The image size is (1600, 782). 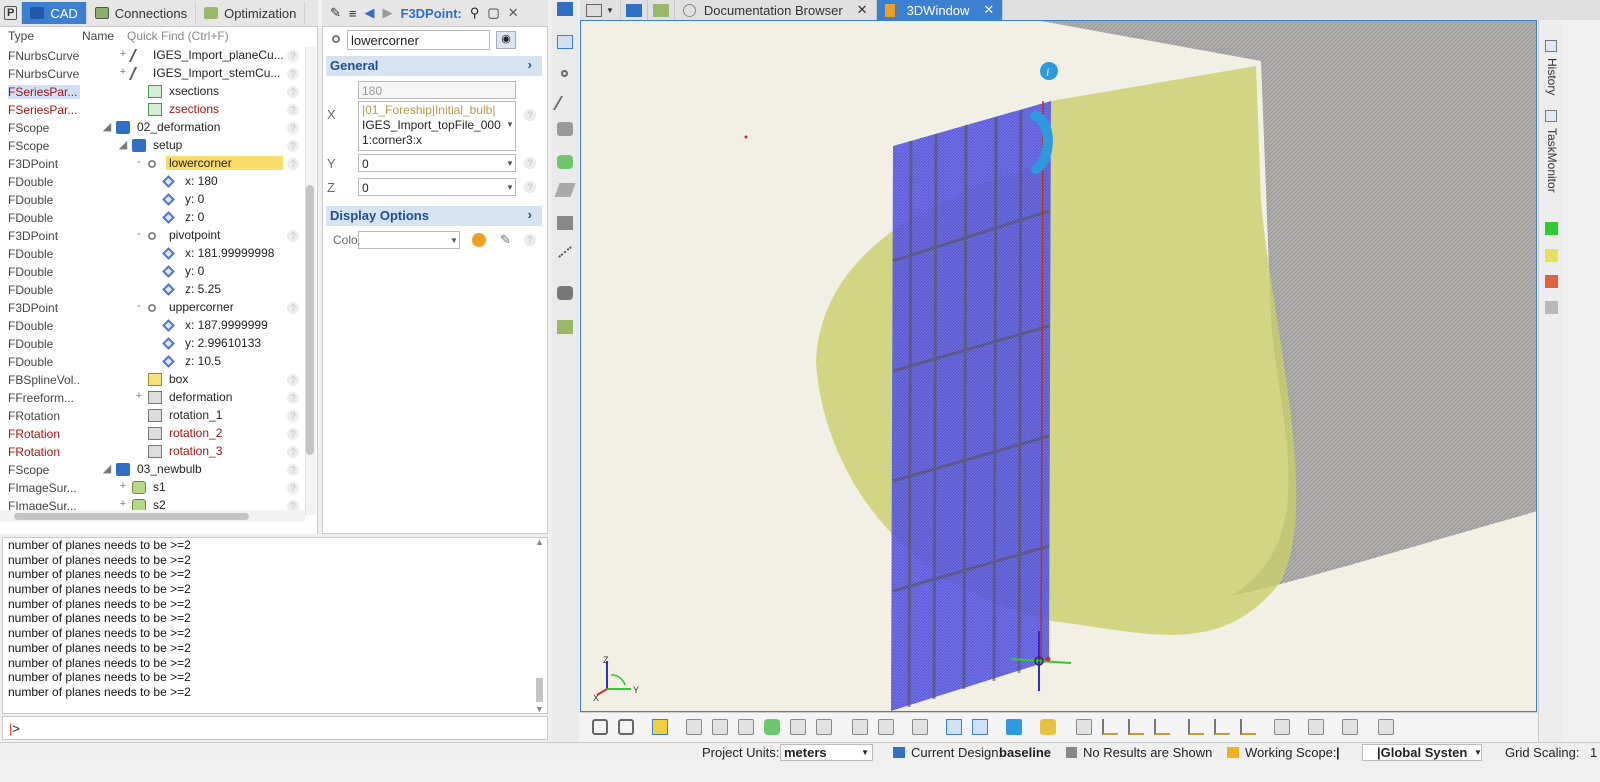 I want to click on tree-row: FScope ◢ setup?, so click(x=152, y=146).